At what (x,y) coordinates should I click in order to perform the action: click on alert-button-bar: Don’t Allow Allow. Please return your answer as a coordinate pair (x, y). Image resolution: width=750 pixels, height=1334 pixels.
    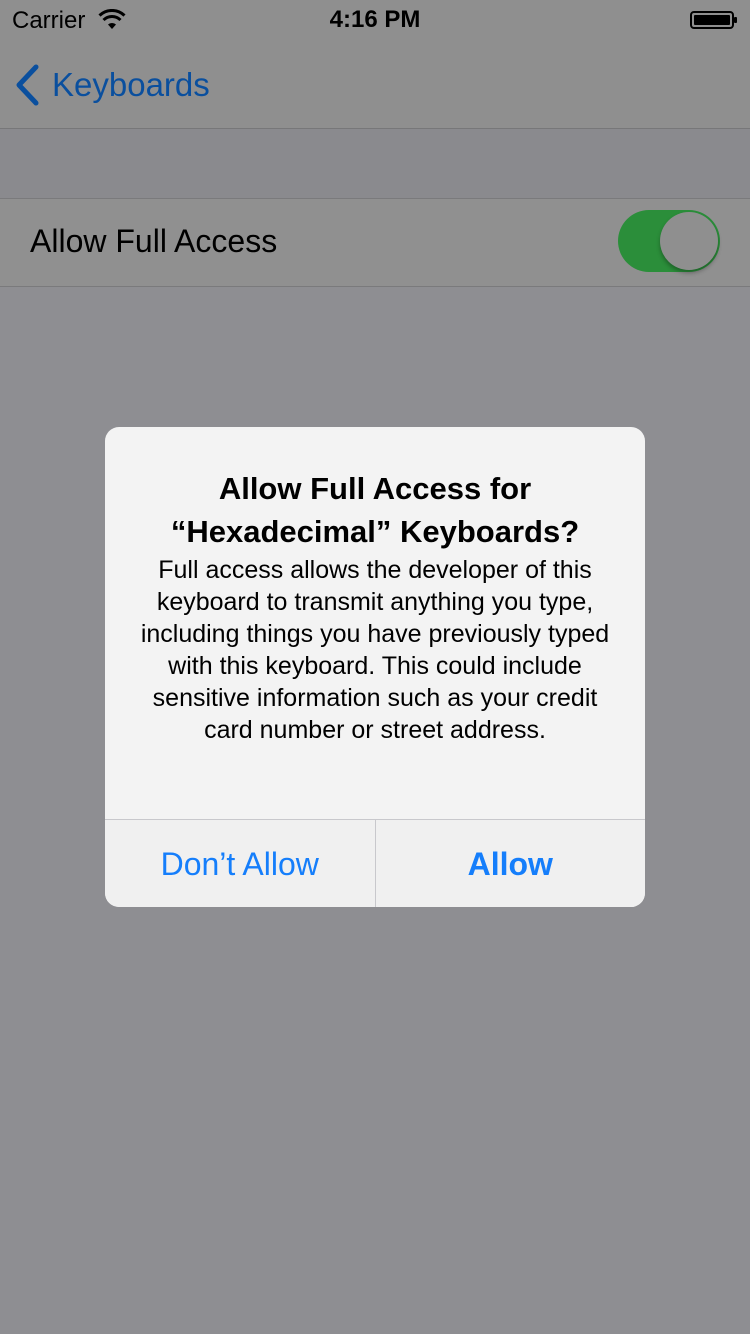
    Looking at the image, I should click on (375, 863).